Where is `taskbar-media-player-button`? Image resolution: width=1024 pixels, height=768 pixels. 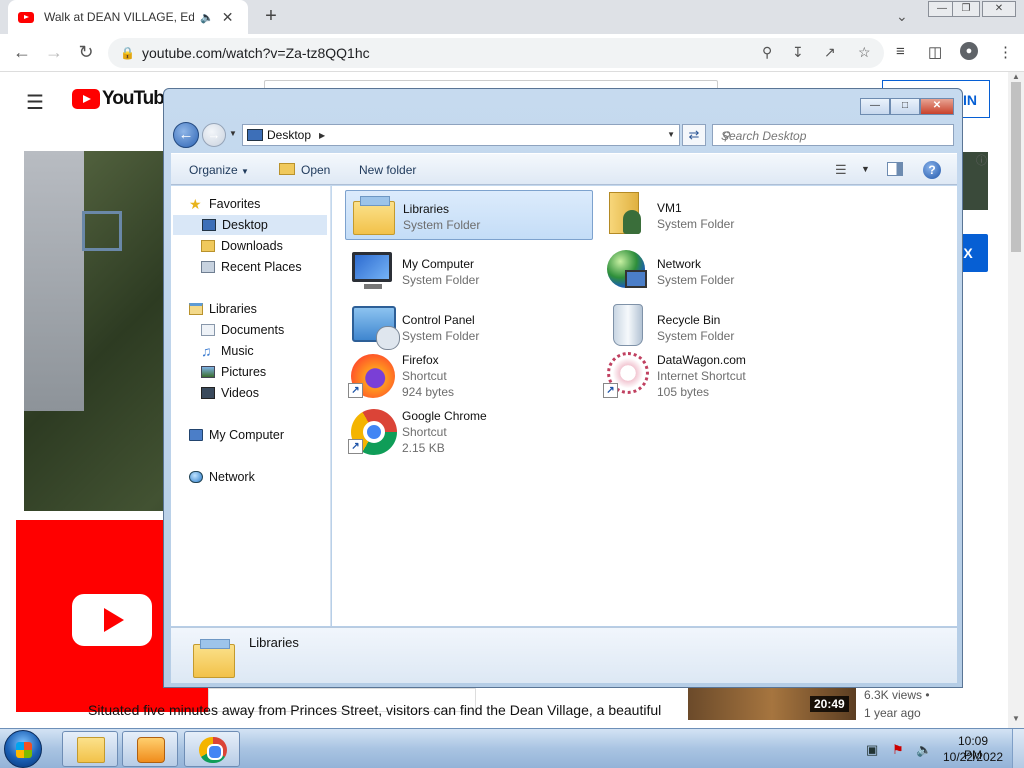
taskbar-media-player-button is located at coordinates (150, 749).